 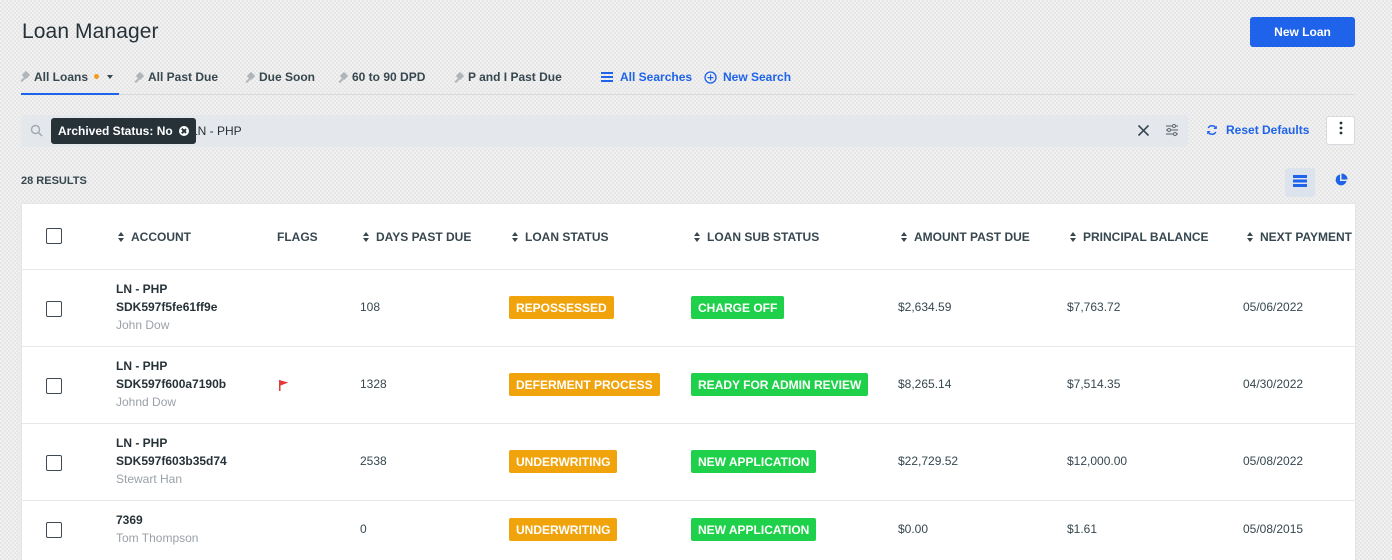 I want to click on column-header-amount-past-due: AMOUNT PAST DUE, so click(x=965, y=237).